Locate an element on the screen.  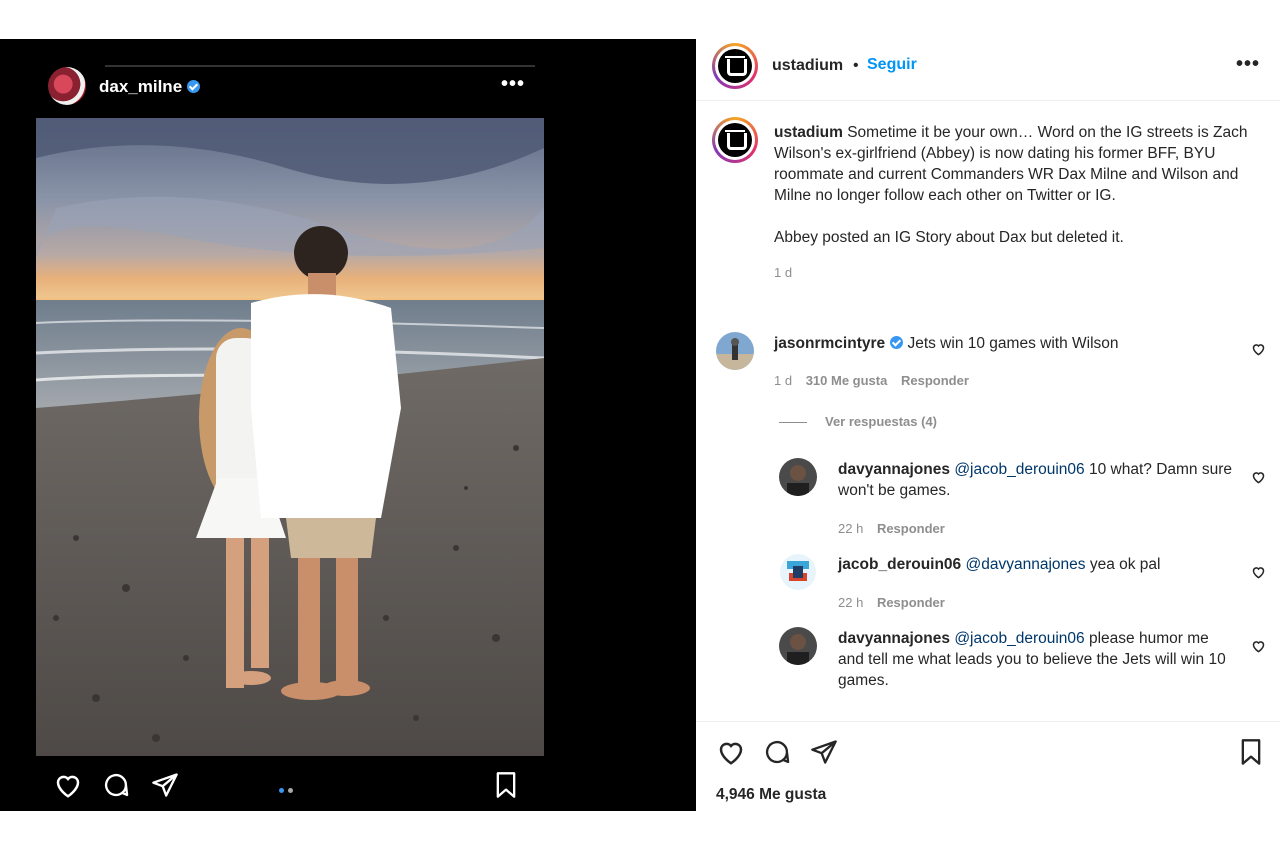
likes-count: 4,946 Me gusta is located at coordinates (771, 795).